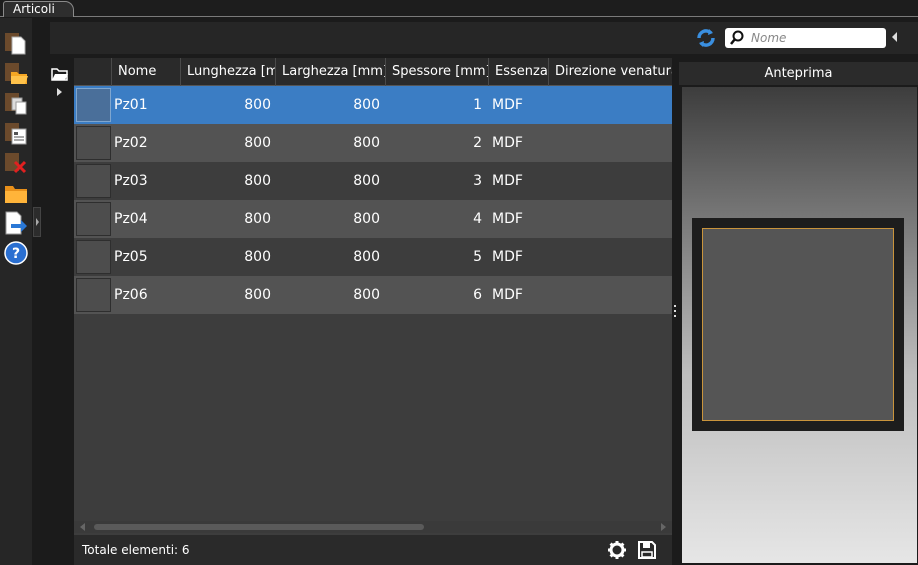 This screenshot has width=918, height=565. I want to click on delete-document-icon, so click(16, 163).